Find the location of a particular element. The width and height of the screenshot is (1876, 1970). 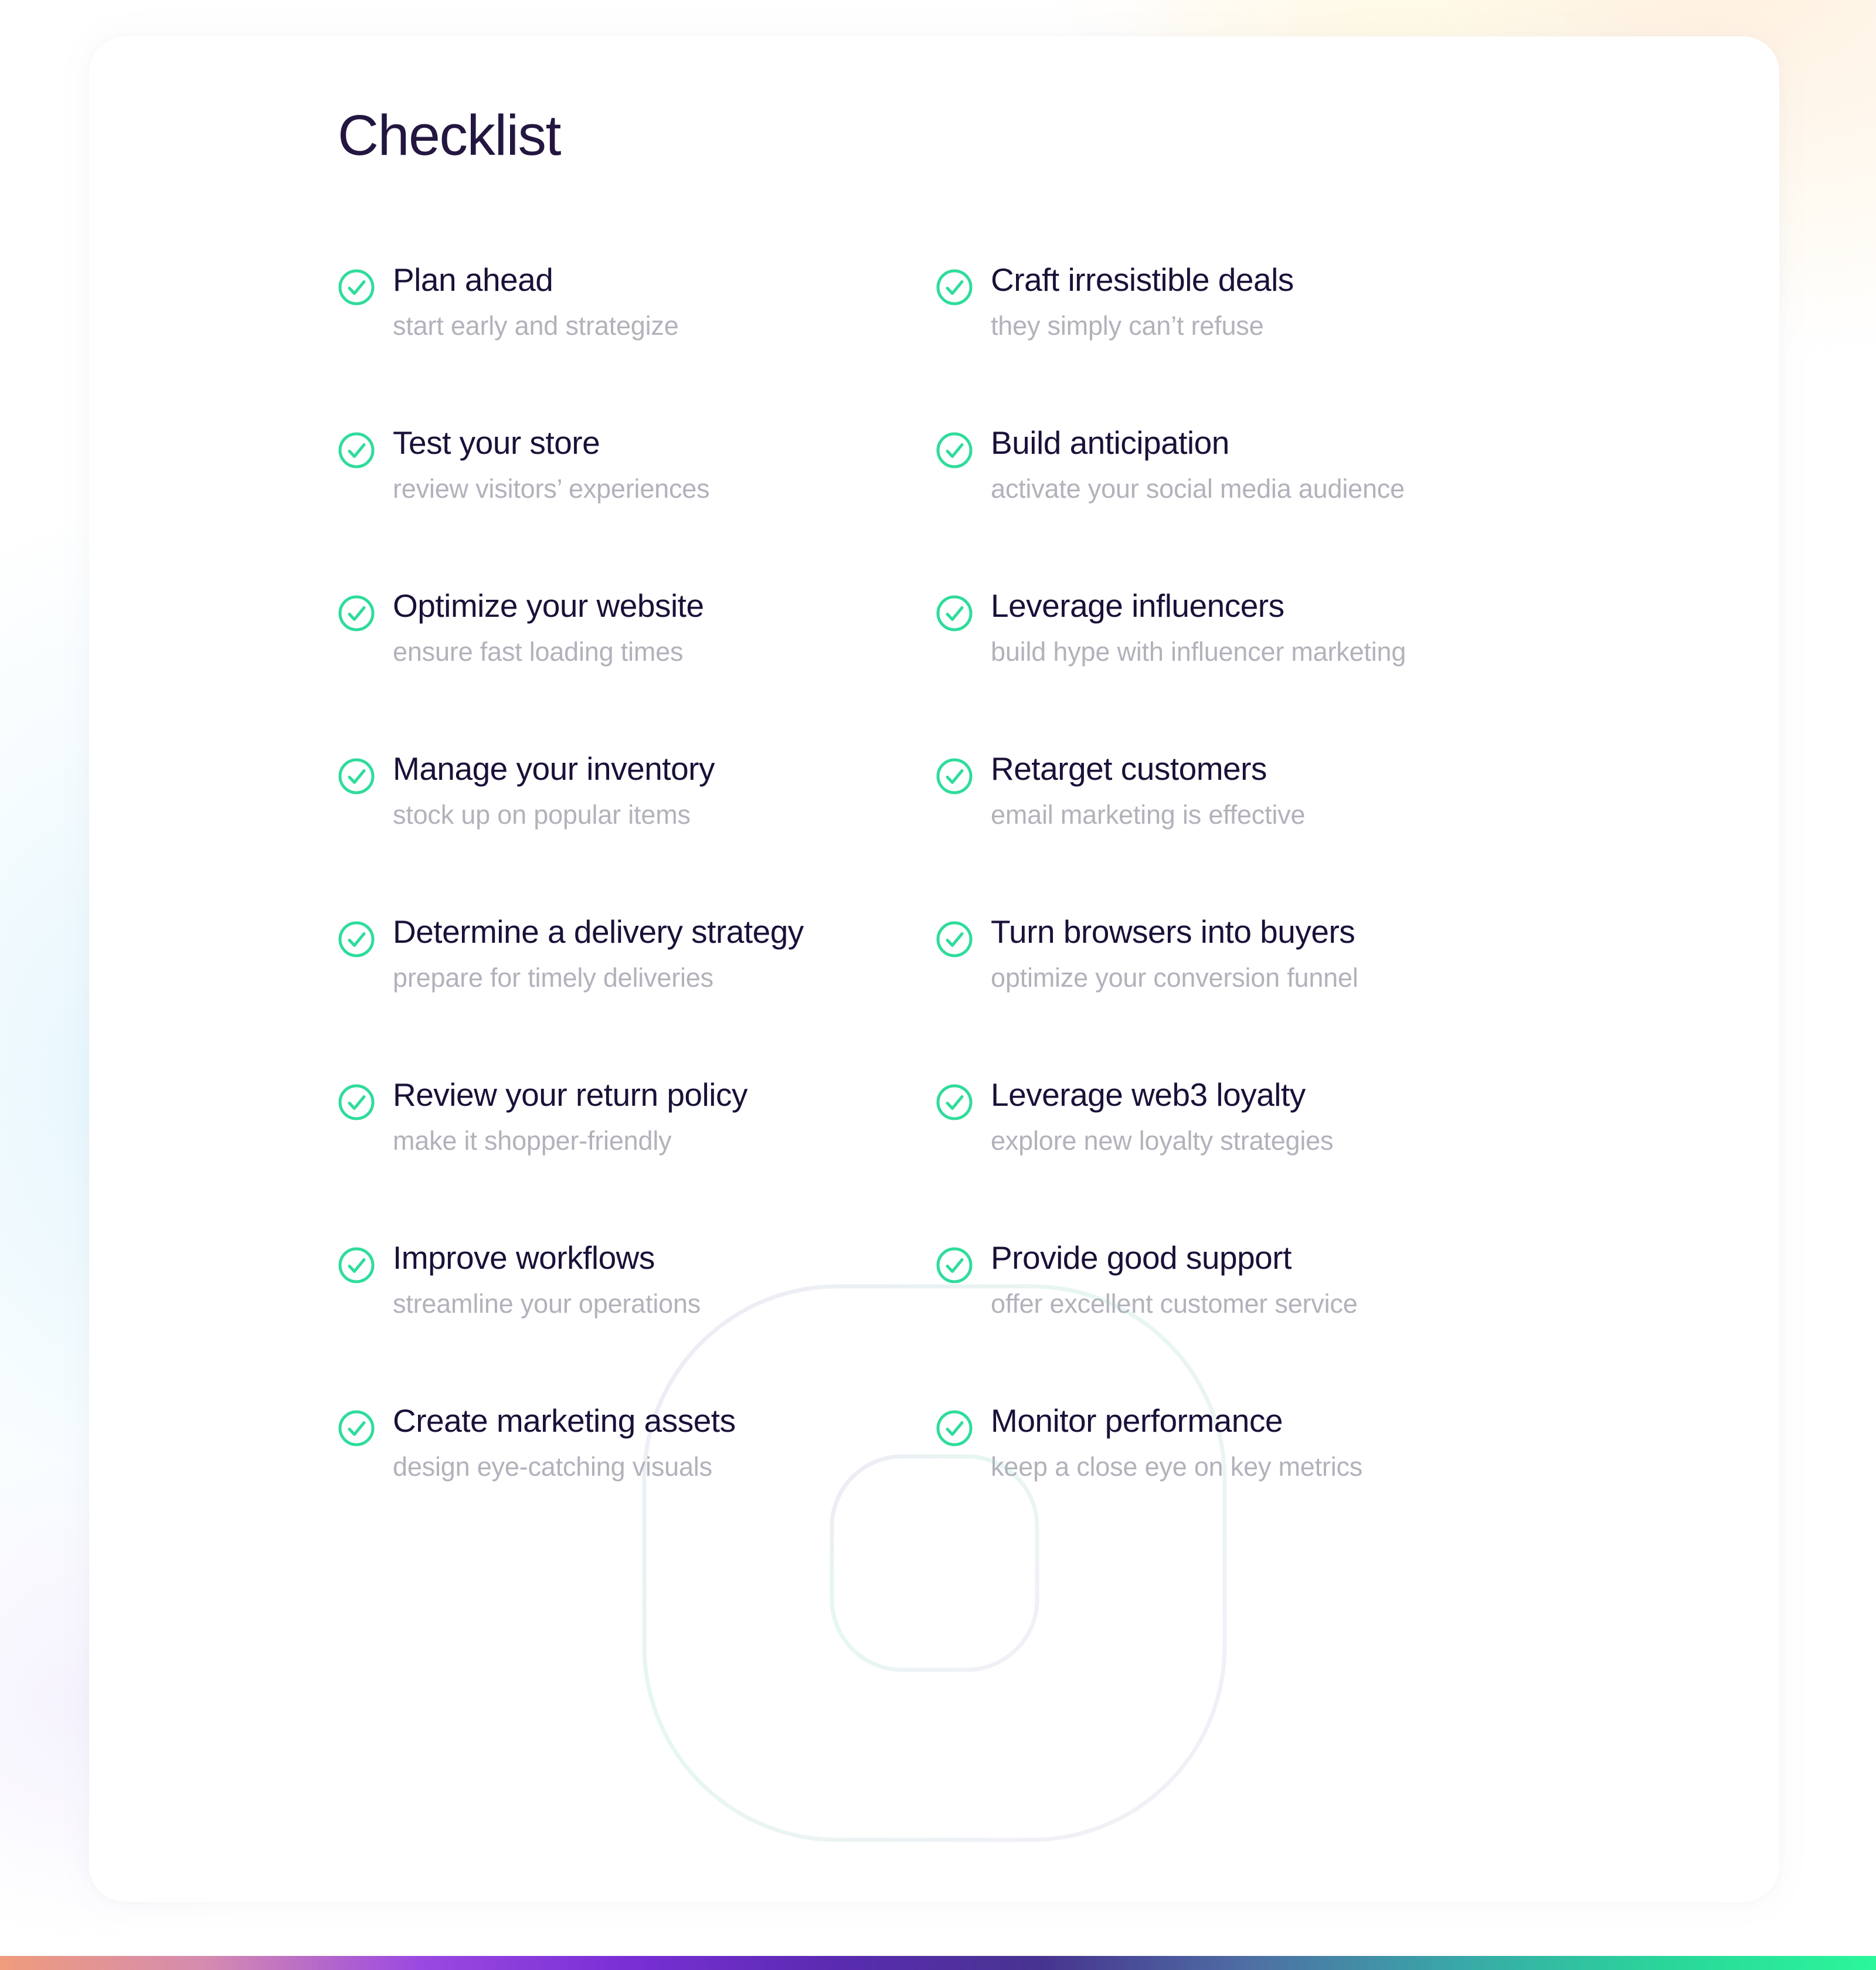

checklist-item-title: Determine a delivery strategy is located at coordinates (598, 931).